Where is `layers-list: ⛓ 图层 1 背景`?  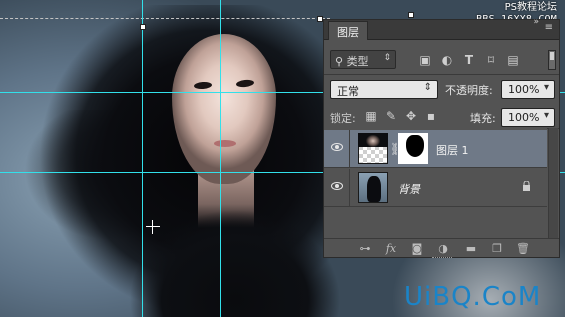 layers-list: ⛓ 图层 1 背景 is located at coordinates (435, 183).